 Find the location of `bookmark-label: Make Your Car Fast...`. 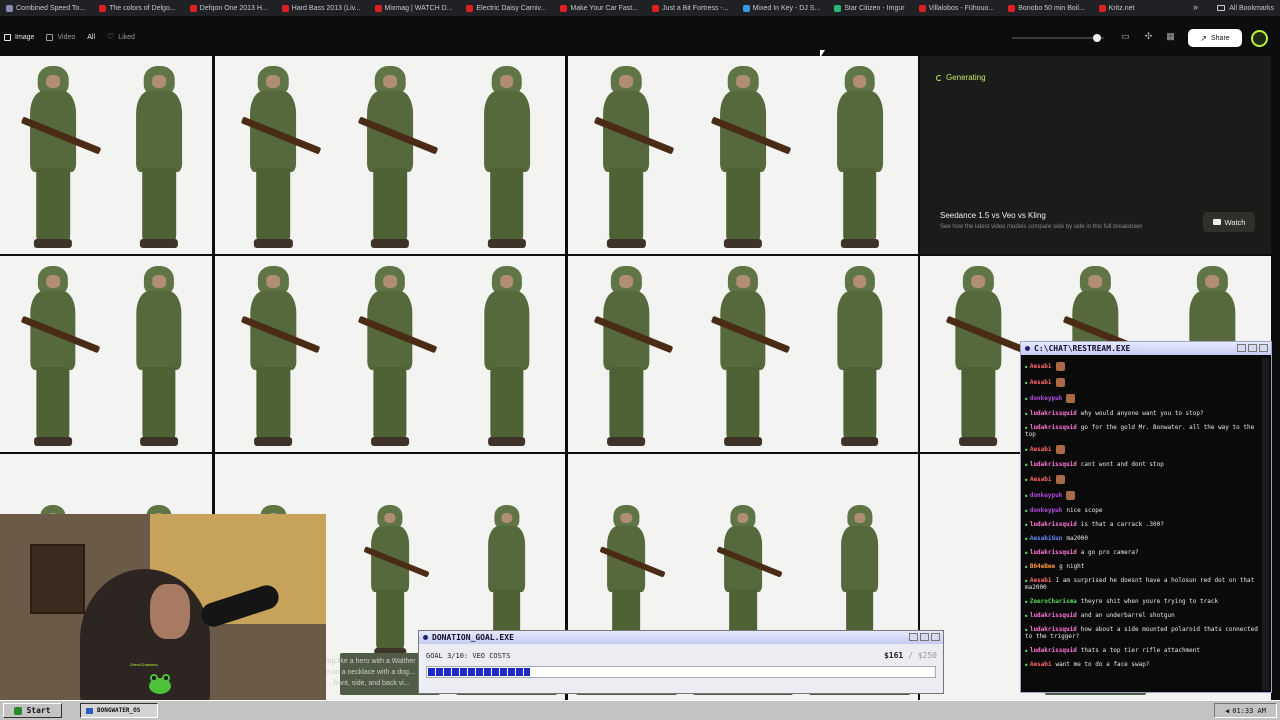

bookmark-label: Make Your Car Fast... is located at coordinates (604, 8).